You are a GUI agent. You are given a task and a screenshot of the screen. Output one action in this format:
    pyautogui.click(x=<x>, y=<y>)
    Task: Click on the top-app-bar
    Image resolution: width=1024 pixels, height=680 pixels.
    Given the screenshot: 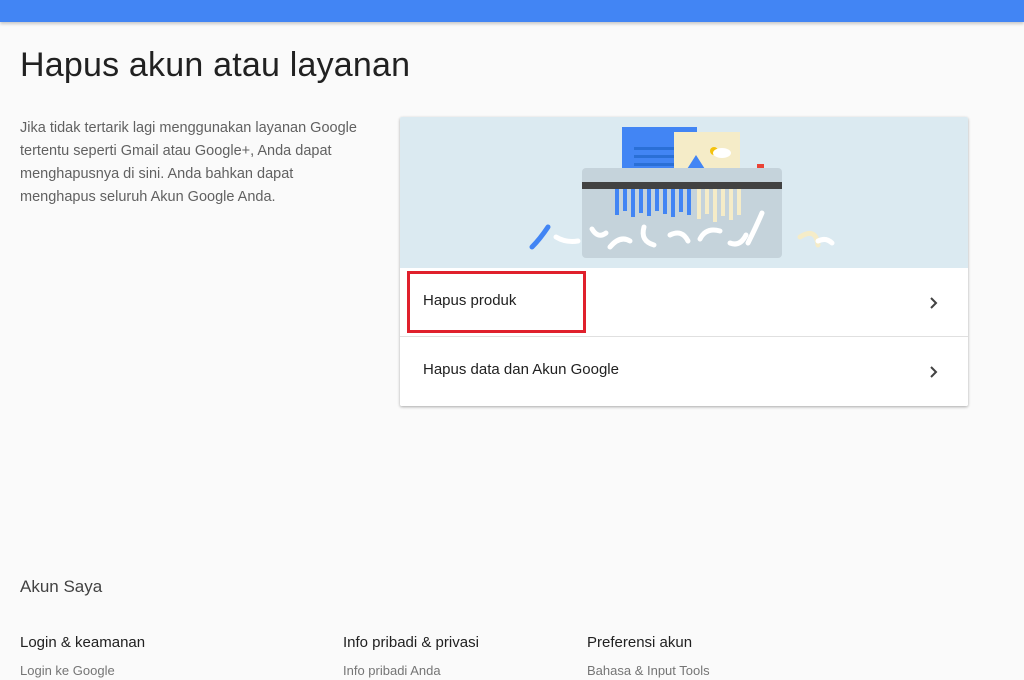 What is the action you would take?
    pyautogui.click(x=512, y=11)
    